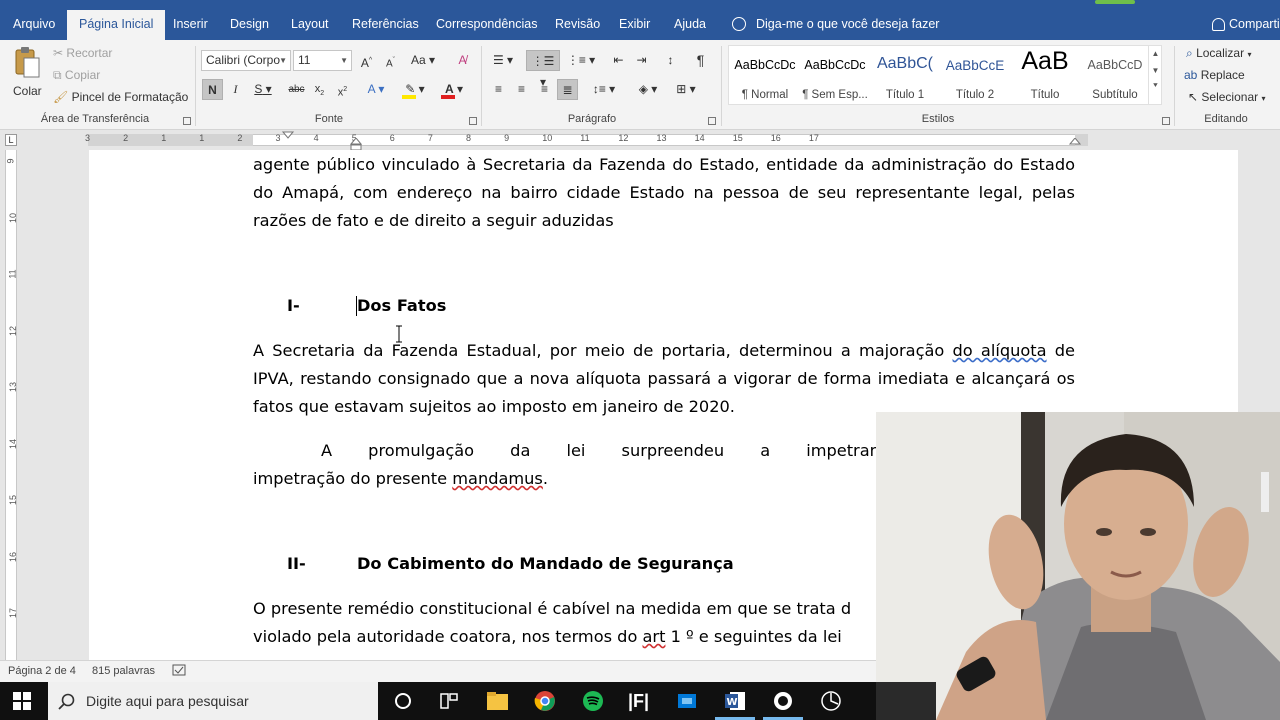  What do you see at coordinates (376, 89) in the screenshot?
I see `text-effects-icon: A ▾` at bounding box center [376, 89].